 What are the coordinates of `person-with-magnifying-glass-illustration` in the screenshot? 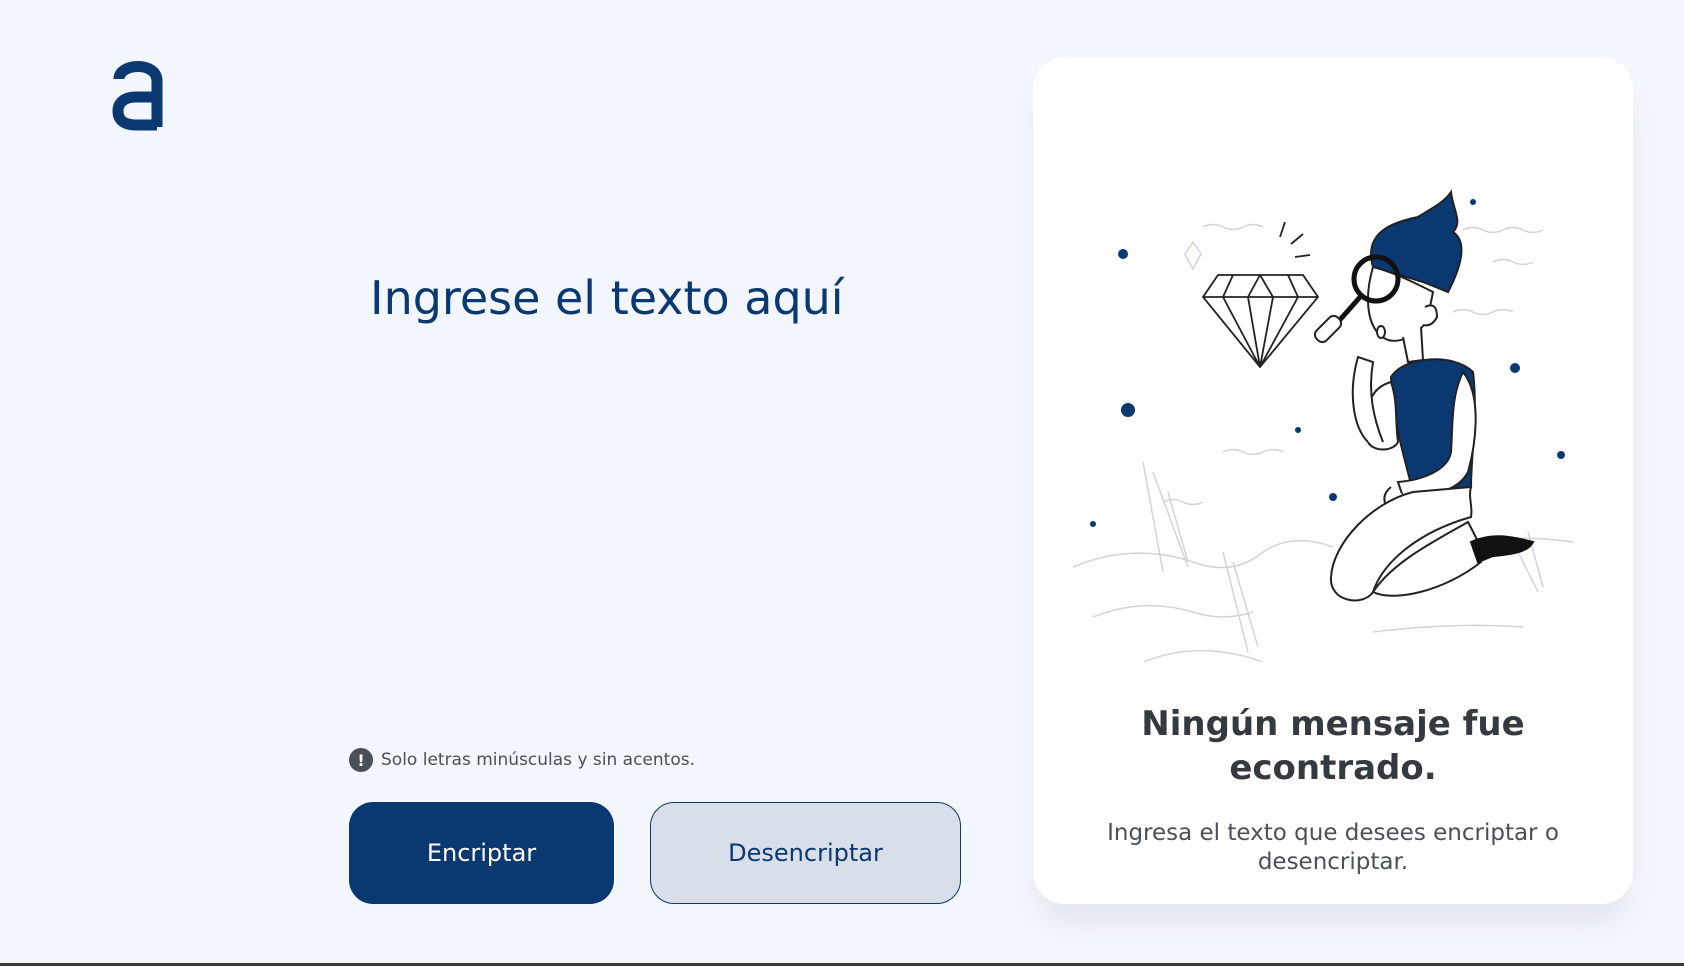 It's located at (1323, 425).